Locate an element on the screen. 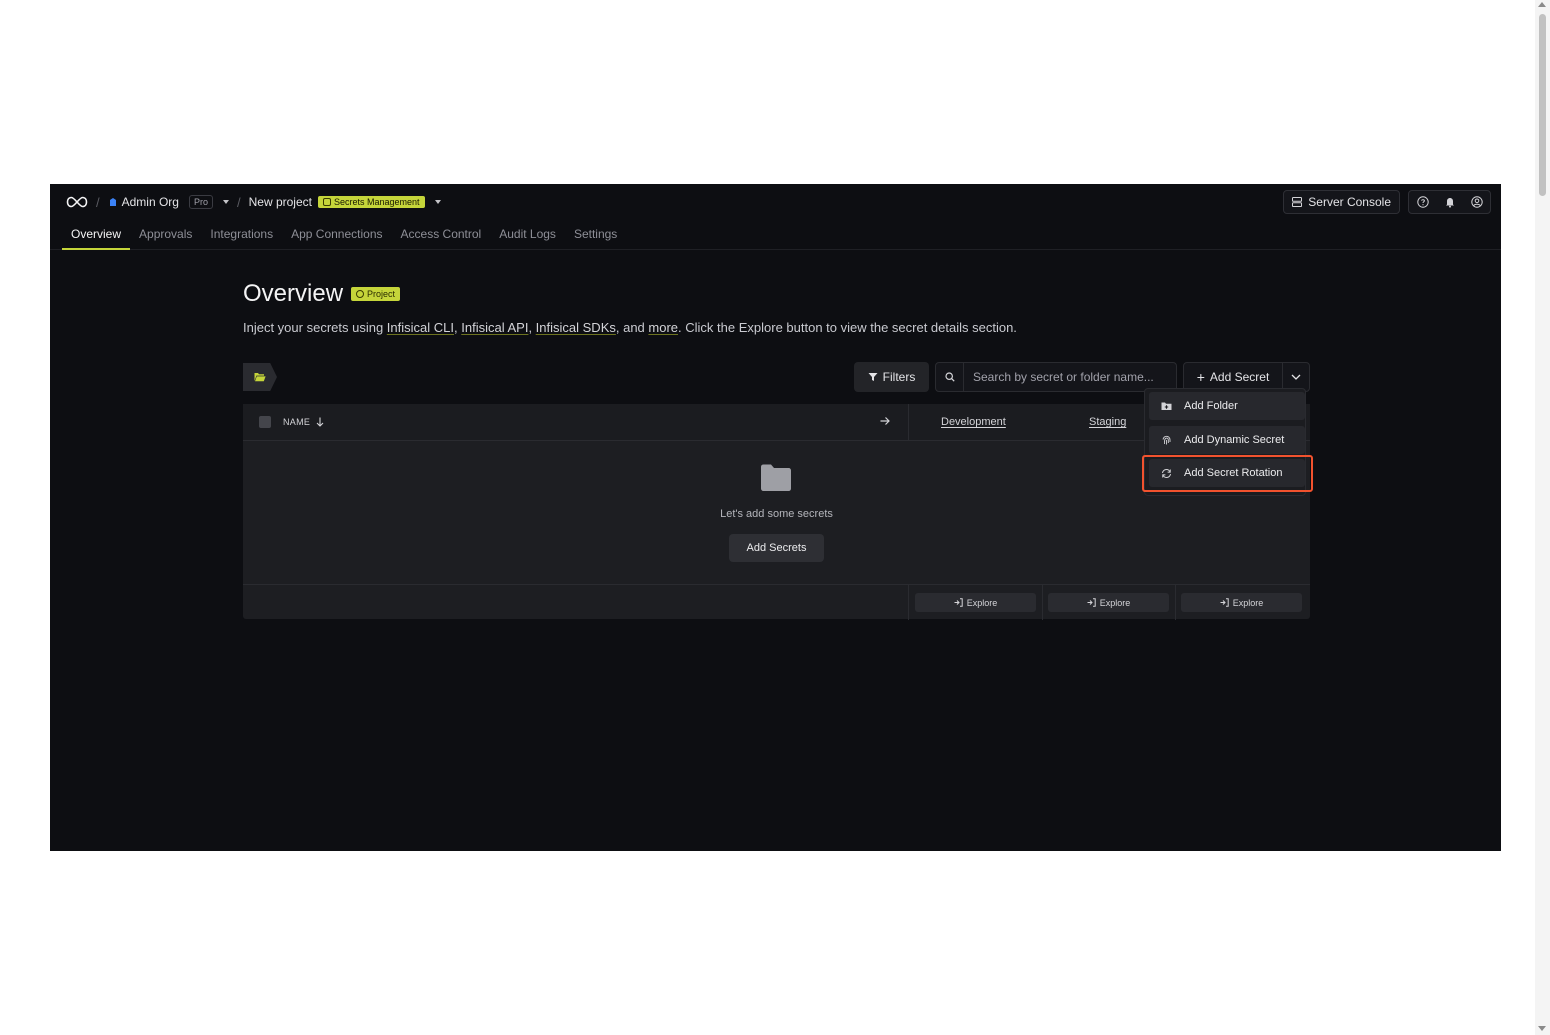 This screenshot has height=1035, width=1550. add-secret-dropdown-toggle is located at coordinates (1295, 377).